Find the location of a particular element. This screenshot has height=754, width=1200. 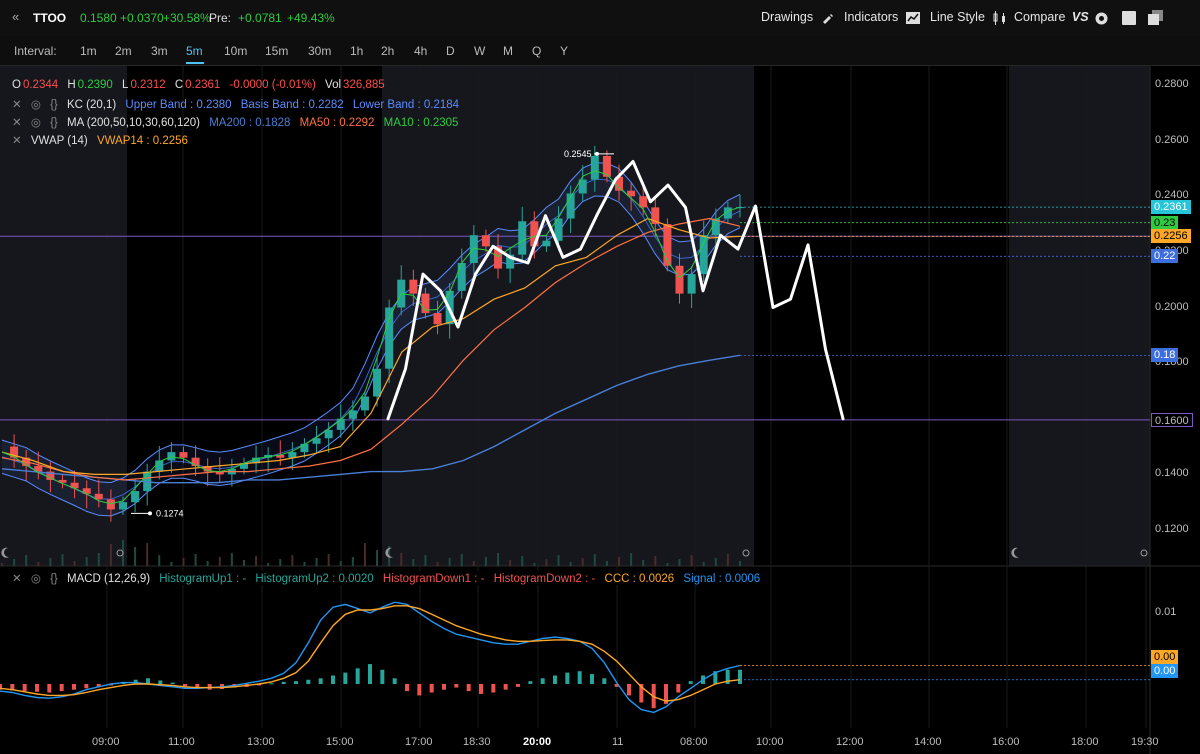

compare-vs-icon: VS is located at coordinates (1080, 17).